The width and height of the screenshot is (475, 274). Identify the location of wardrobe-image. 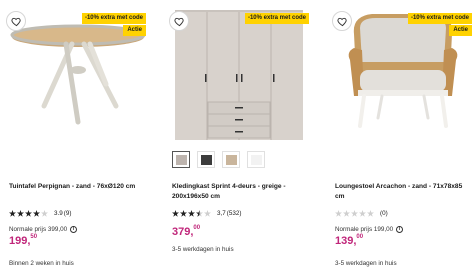
(239, 73).